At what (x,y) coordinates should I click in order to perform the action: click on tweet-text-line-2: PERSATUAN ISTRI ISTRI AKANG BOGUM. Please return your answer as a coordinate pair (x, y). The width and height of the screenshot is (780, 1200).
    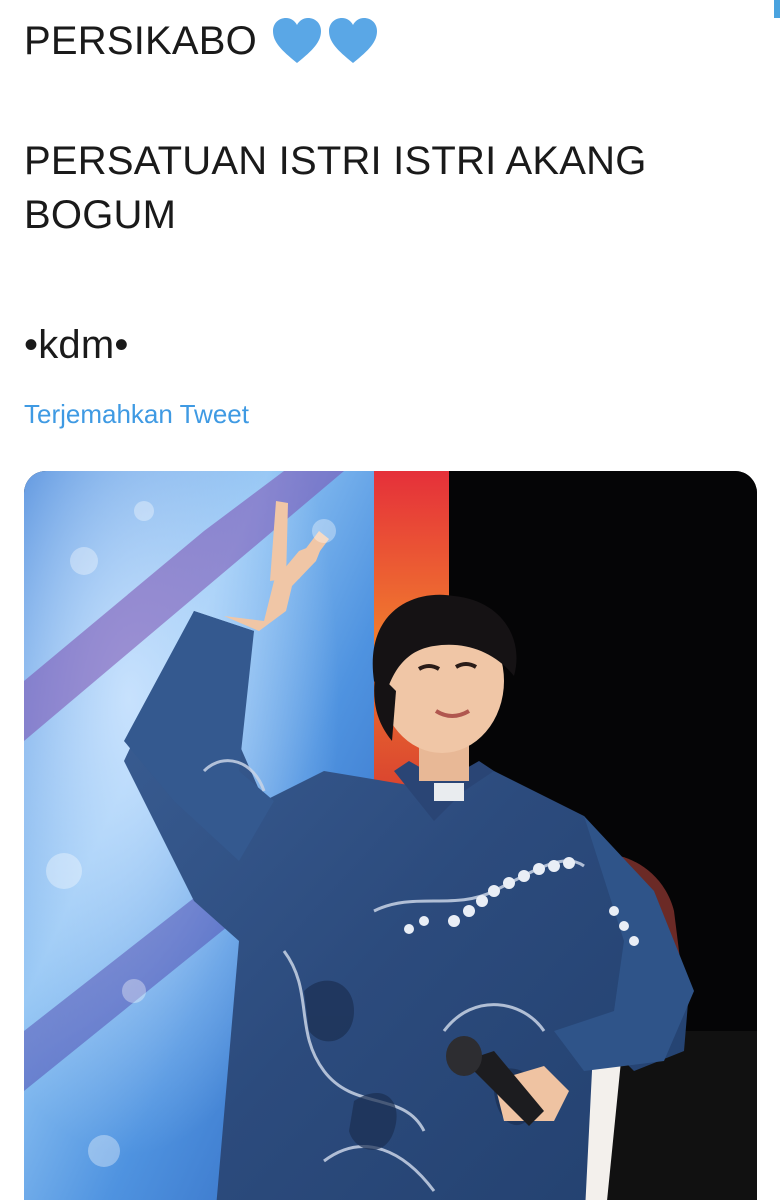
    Looking at the image, I should click on (335, 188).